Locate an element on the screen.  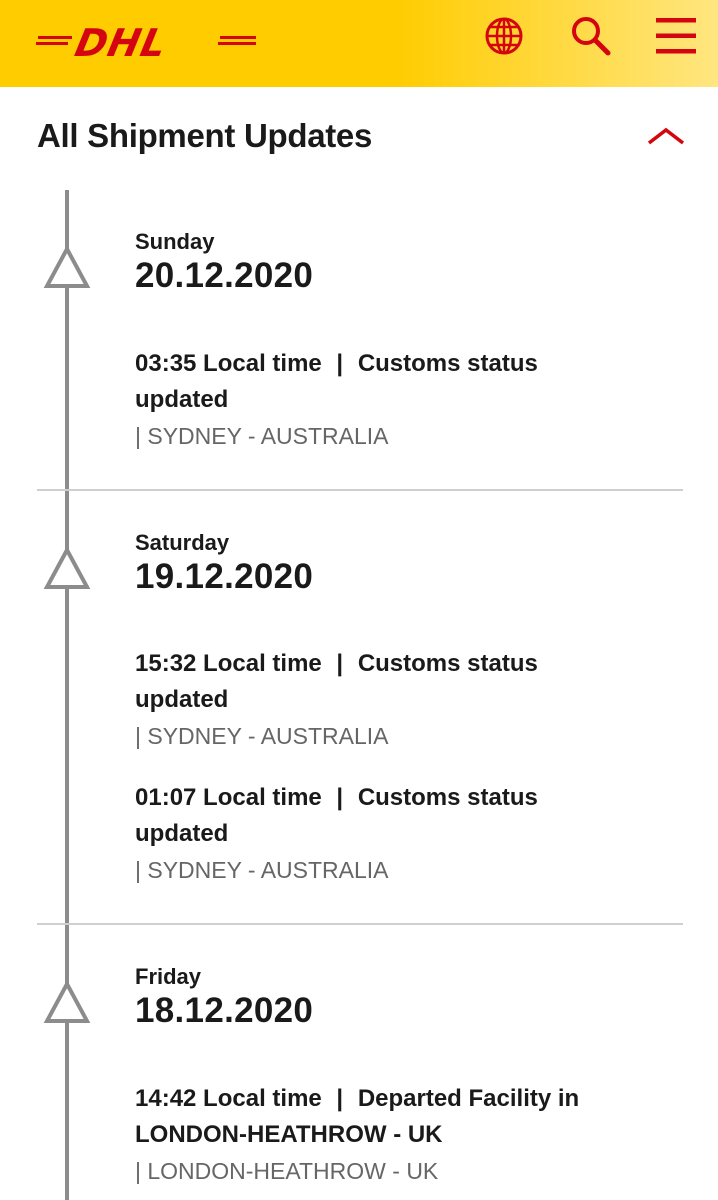
event-time: 01:07 Local time is located at coordinates (228, 797).